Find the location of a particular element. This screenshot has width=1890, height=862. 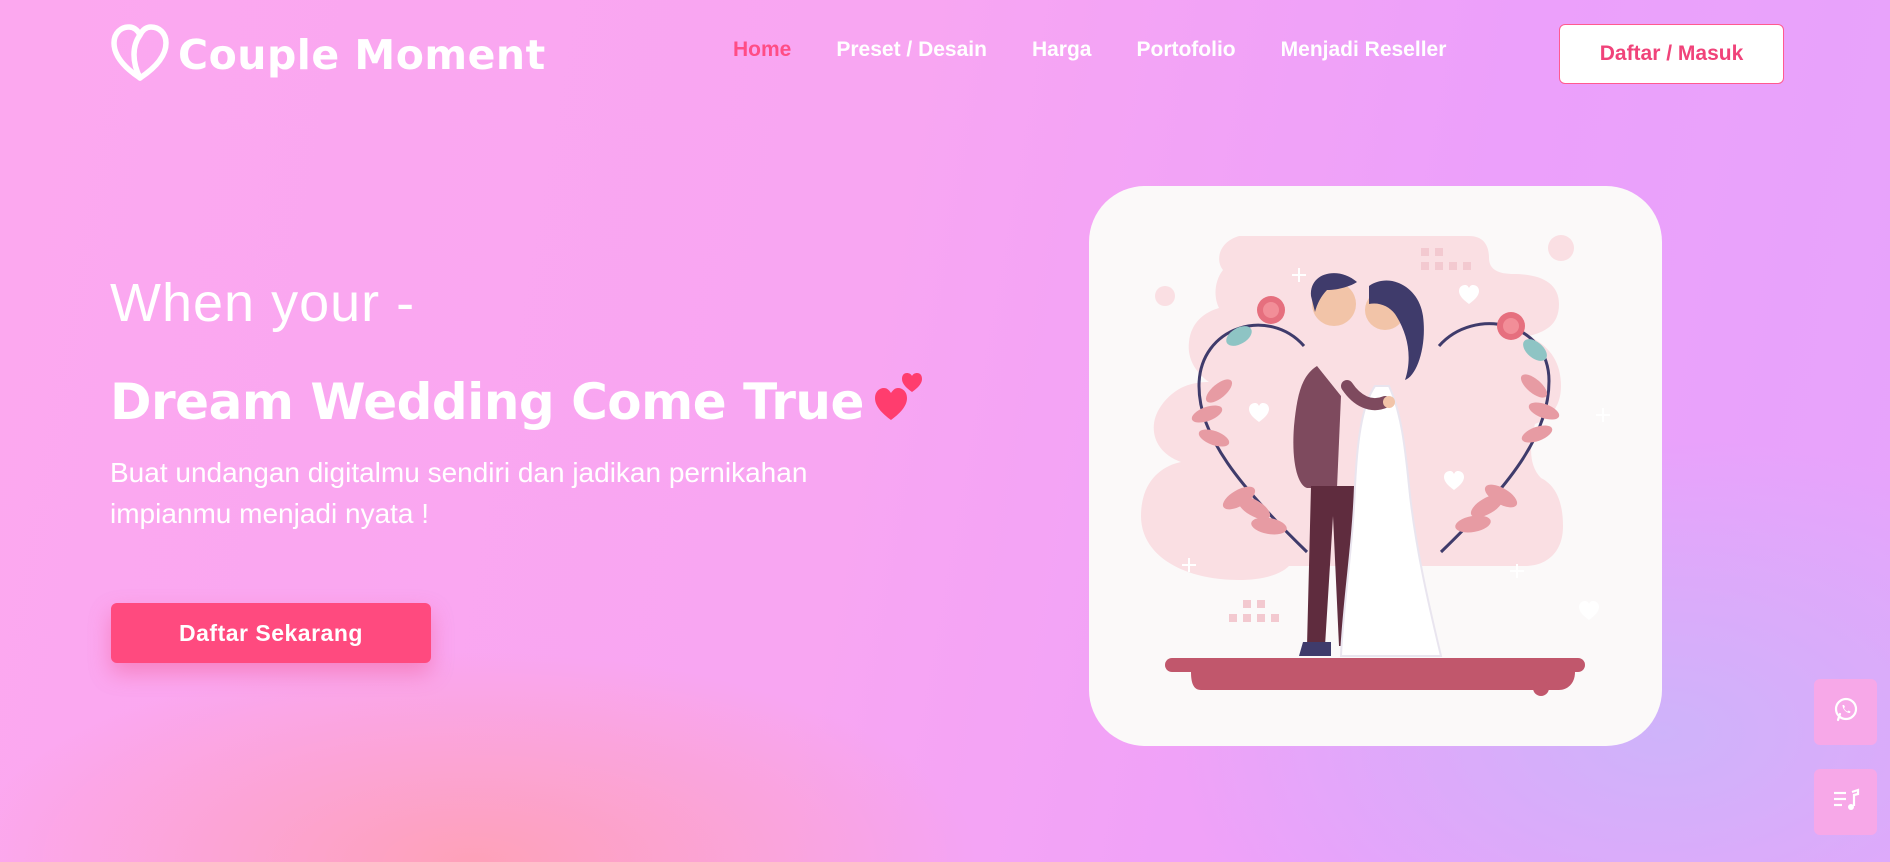

hero-pre-title: When your - is located at coordinates (263, 303).